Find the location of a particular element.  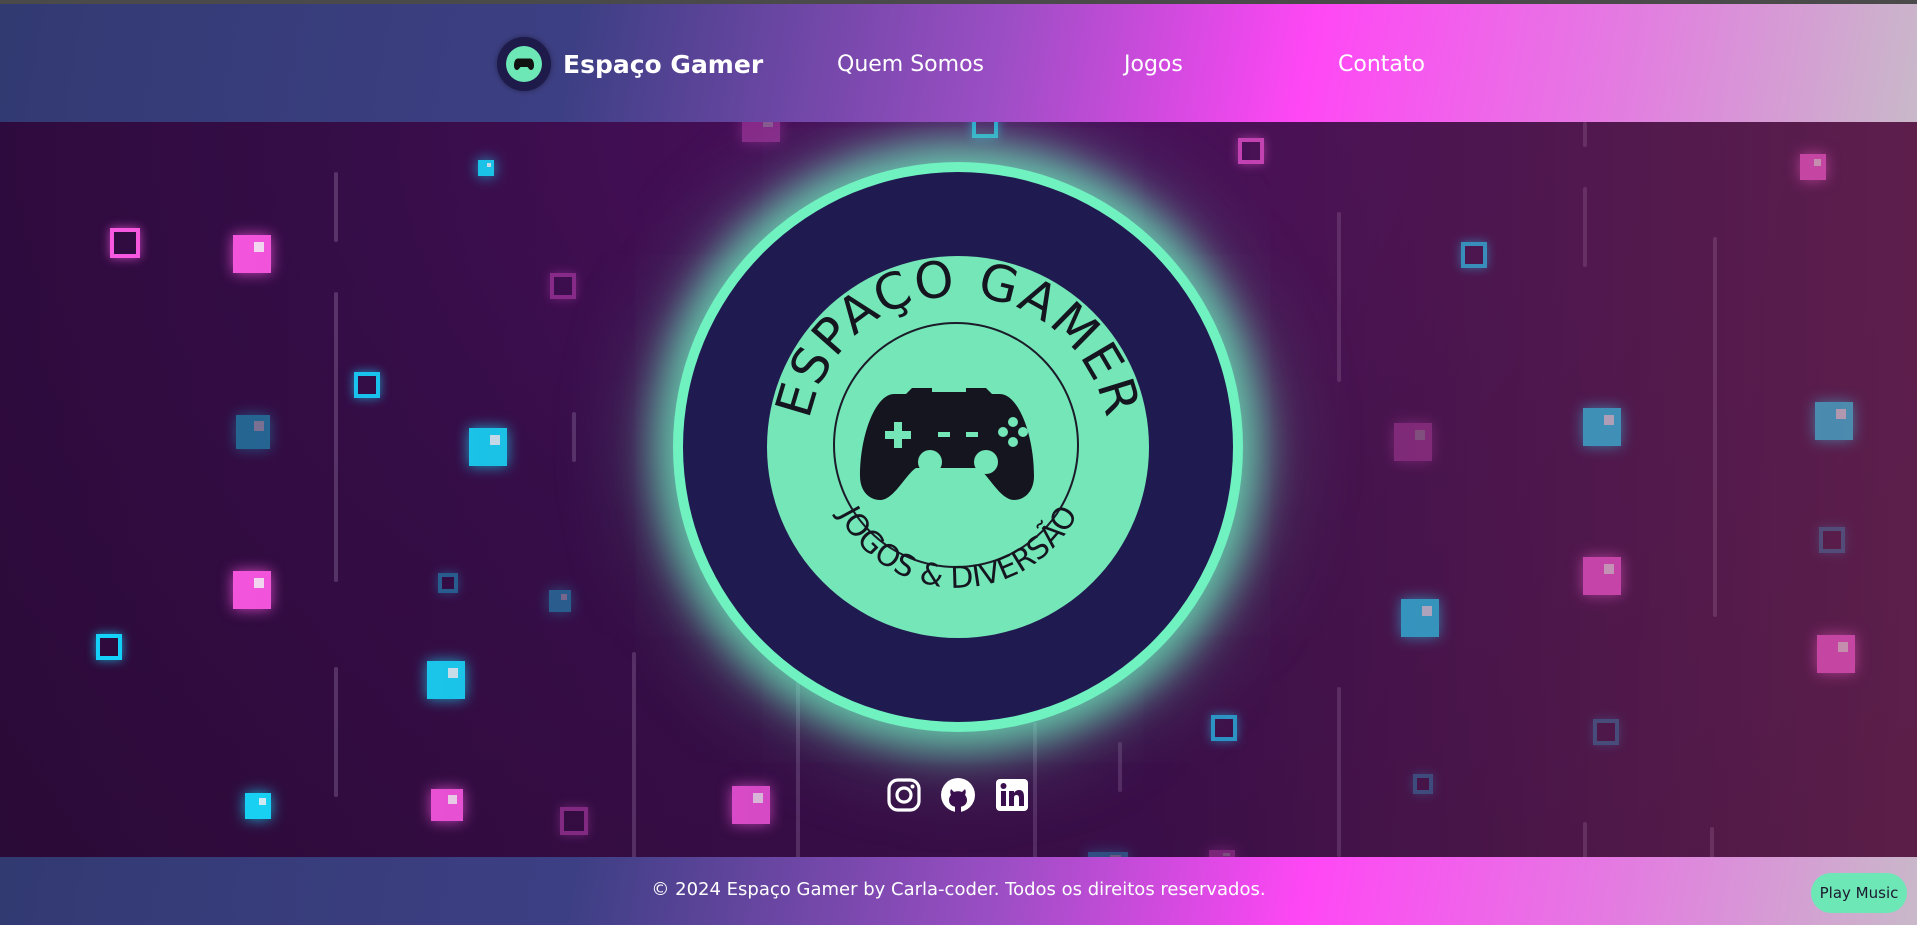

hero-logo-bottom-text: JOGOS & DIVERSÃO is located at coordinates (957, 547).